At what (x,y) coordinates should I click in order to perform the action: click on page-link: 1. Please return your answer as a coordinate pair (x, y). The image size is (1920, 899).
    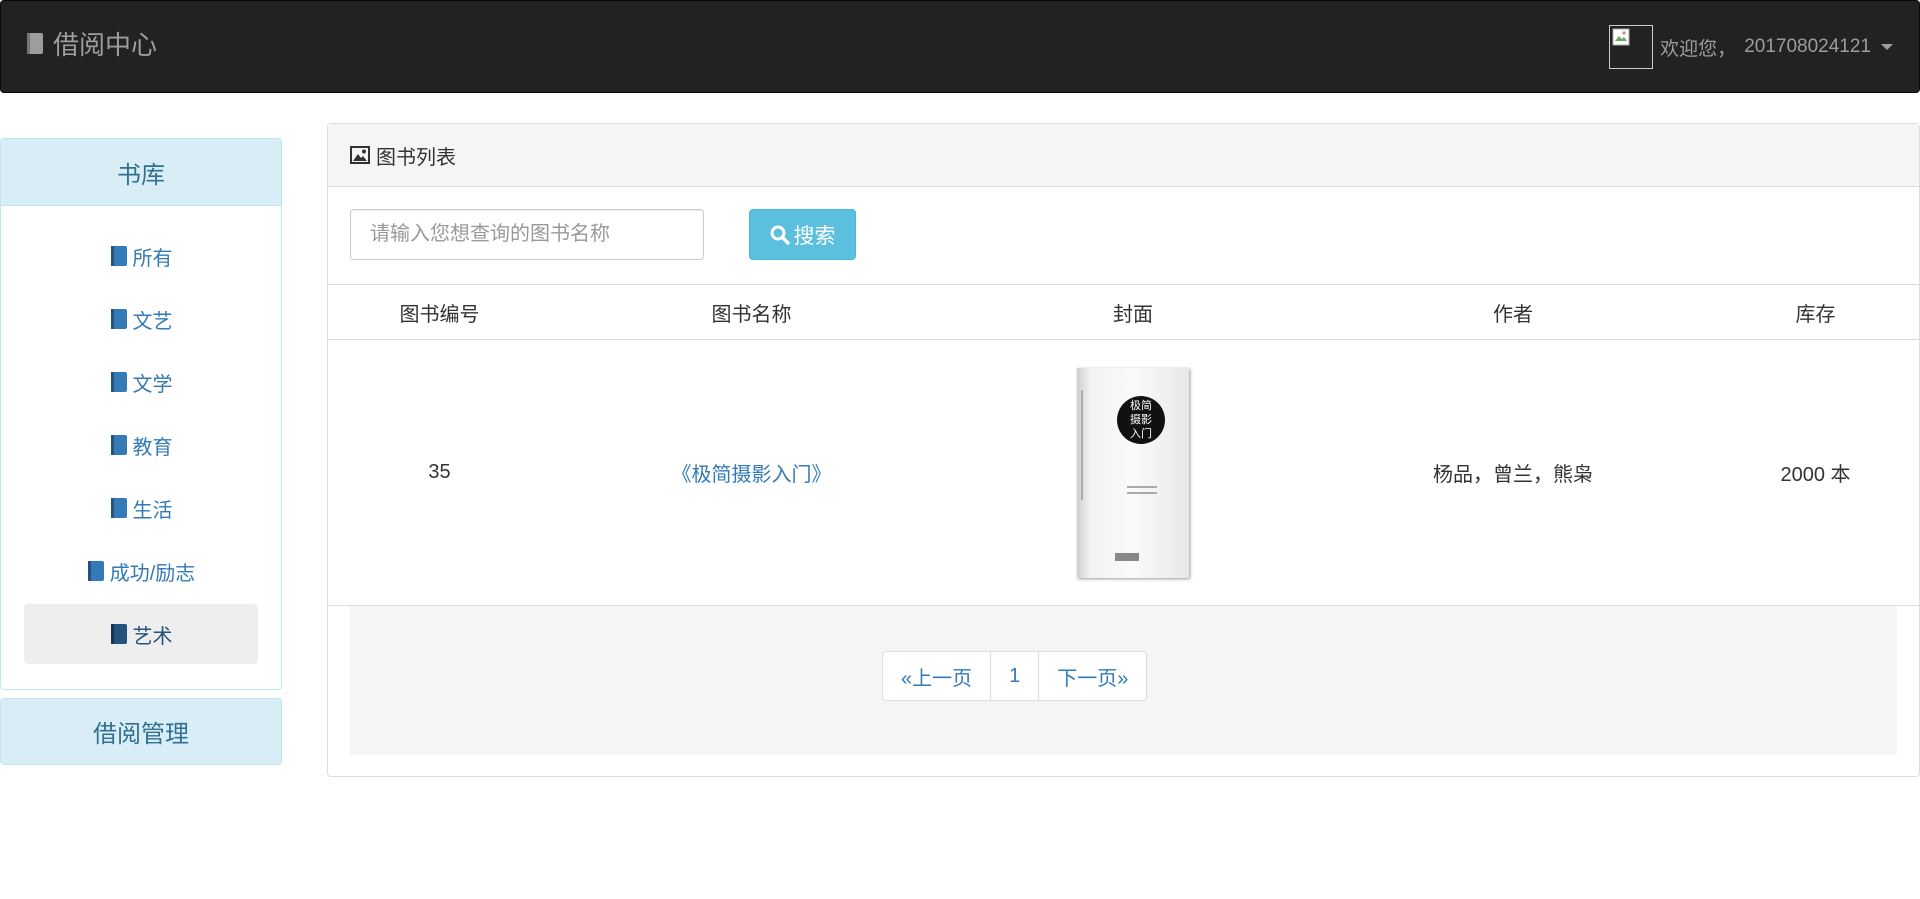
    Looking at the image, I should click on (1015, 676).